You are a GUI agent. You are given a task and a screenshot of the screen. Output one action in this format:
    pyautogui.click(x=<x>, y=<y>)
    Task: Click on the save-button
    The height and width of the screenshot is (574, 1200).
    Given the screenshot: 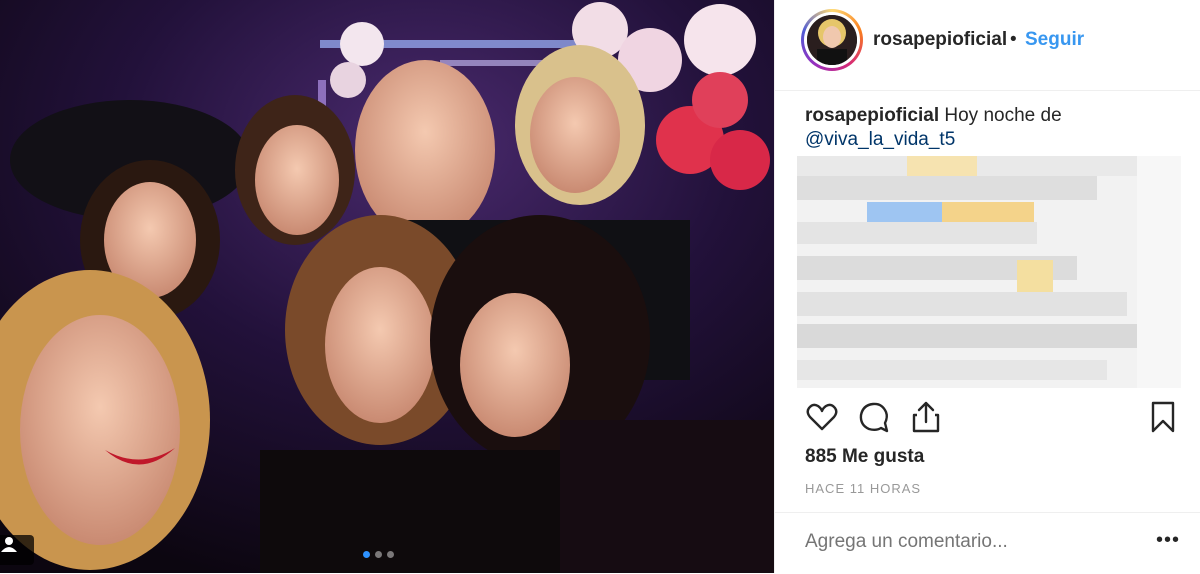 What is the action you would take?
    pyautogui.click(x=1163, y=417)
    